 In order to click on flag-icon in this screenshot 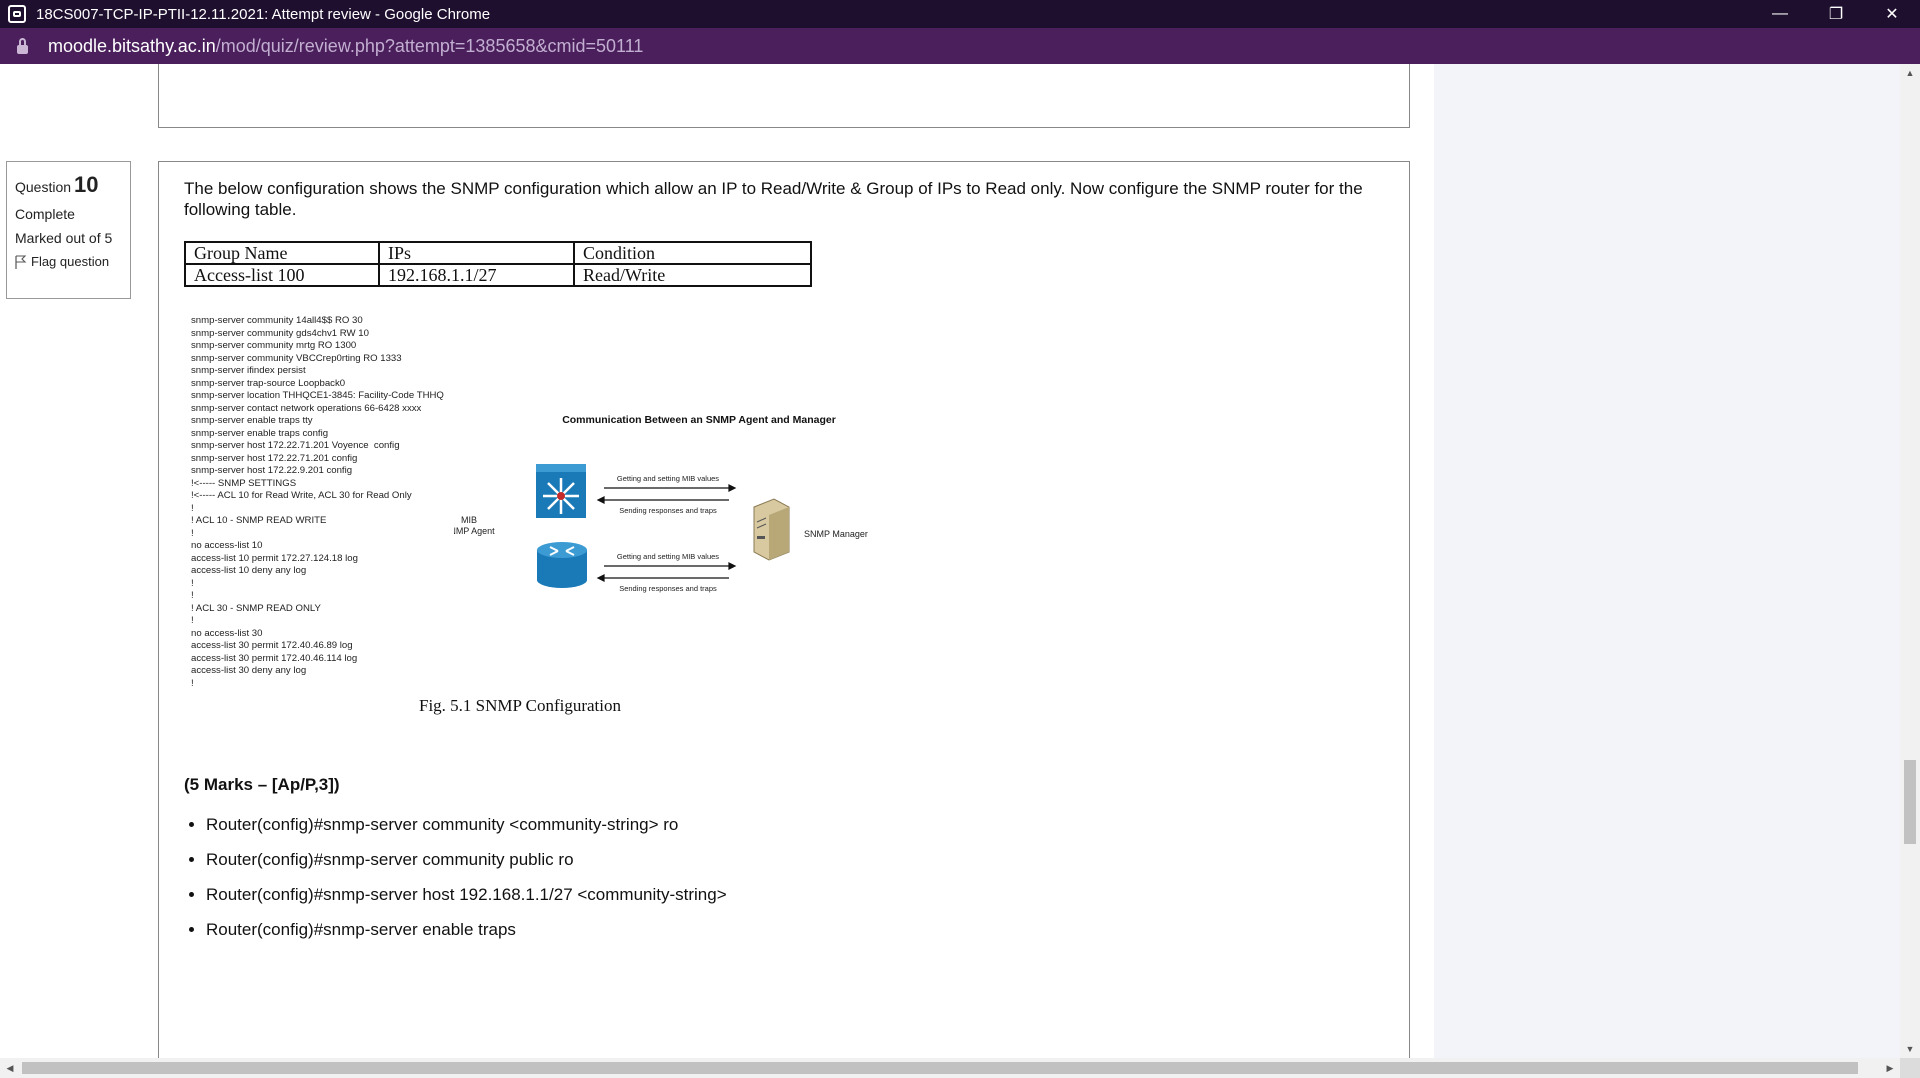, I will do `click(21, 262)`.